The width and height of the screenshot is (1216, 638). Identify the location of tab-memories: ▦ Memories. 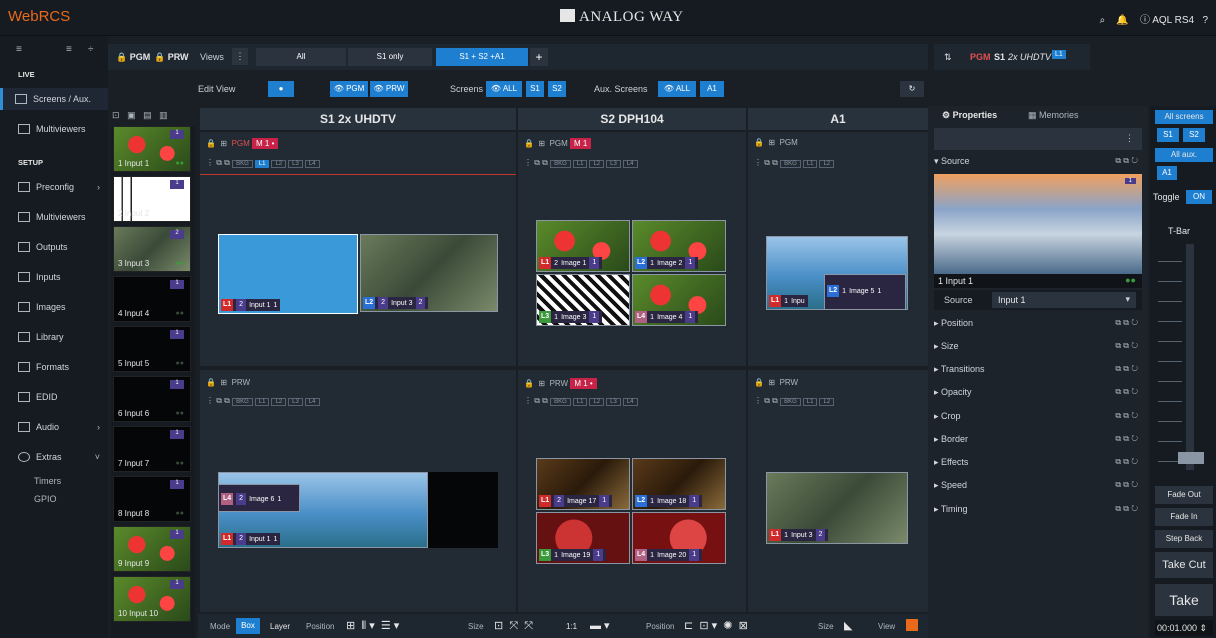
(1053, 115).